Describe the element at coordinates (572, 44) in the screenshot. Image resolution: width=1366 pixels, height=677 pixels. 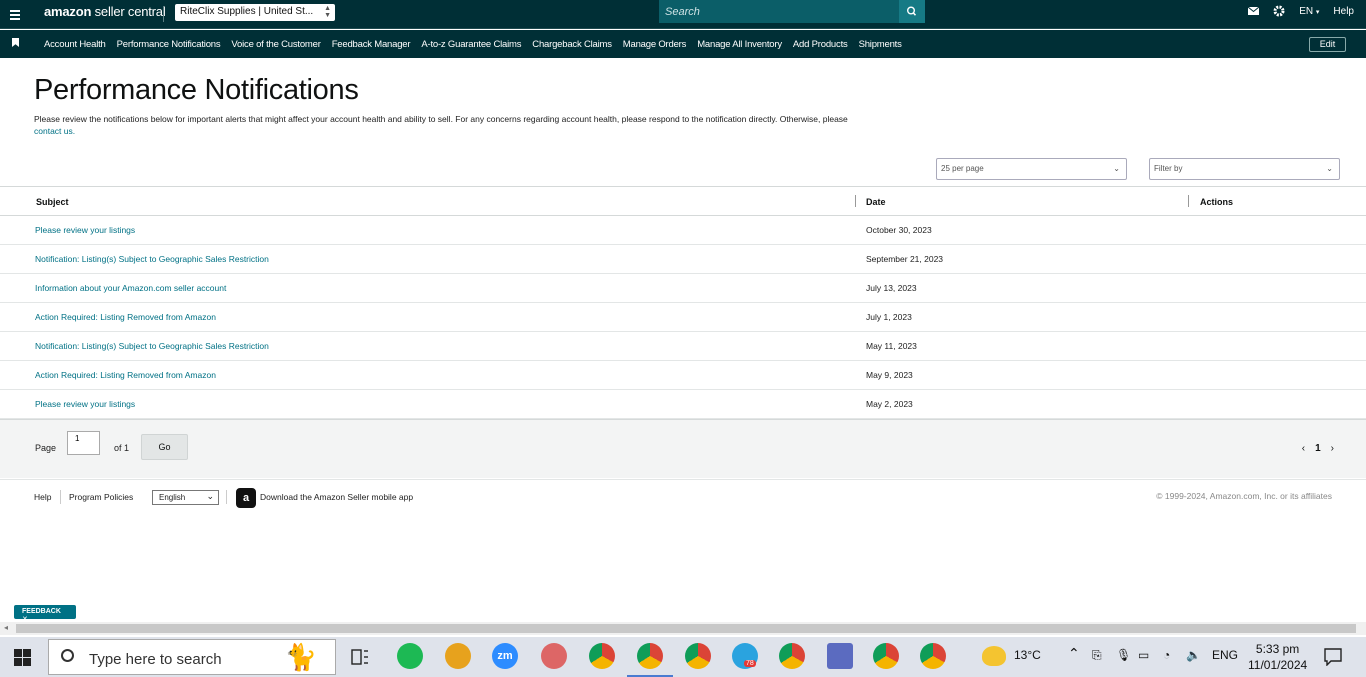
I see `nav-chargeback-claims: Chargeback Claims` at that location.